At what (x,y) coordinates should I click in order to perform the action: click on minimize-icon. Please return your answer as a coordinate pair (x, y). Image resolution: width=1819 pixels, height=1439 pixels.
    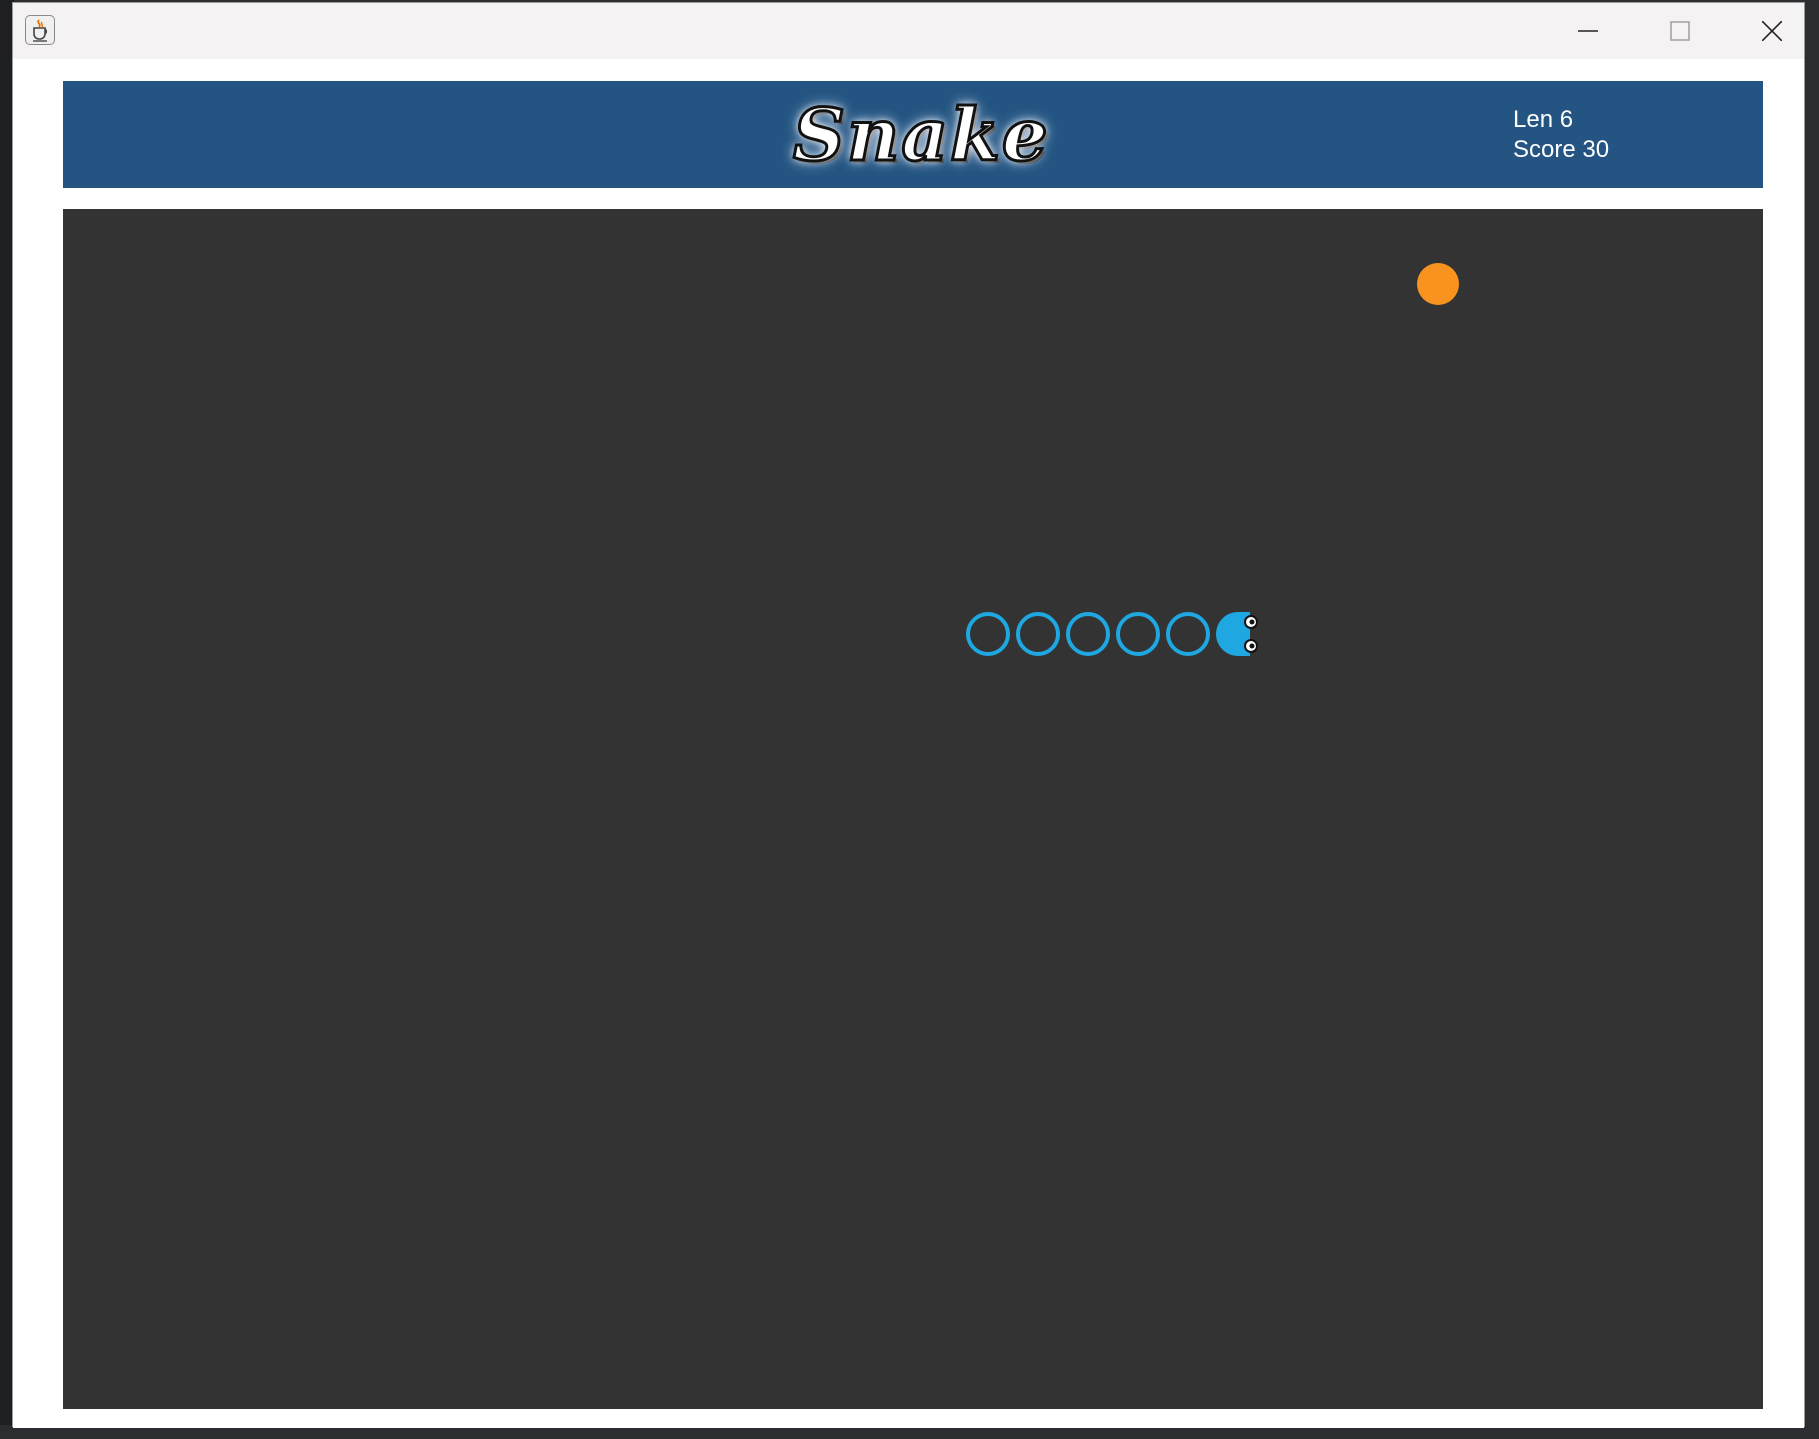
    Looking at the image, I should click on (1588, 31).